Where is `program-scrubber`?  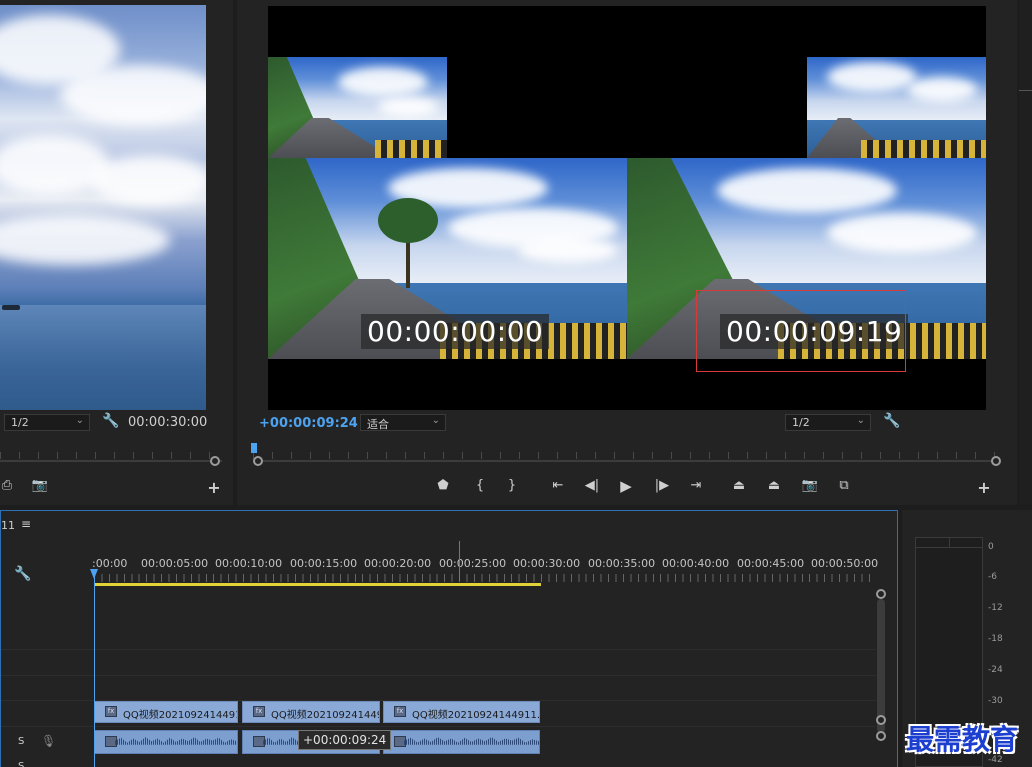 program-scrubber is located at coordinates (627, 459).